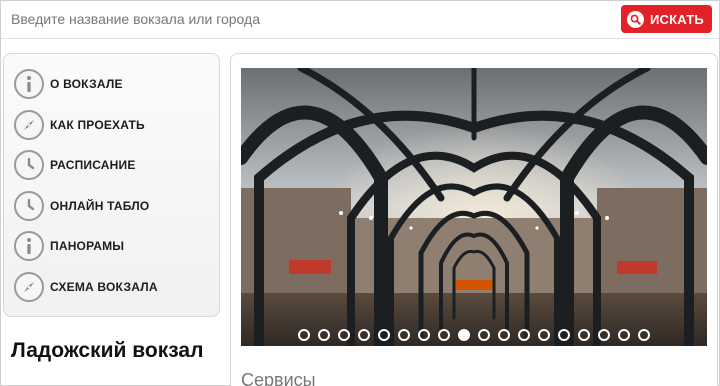 The height and width of the screenshot is (386, 720). Describe the element at coordinates (474, 335) in the screenshot. I see `slider-pagination` at that location.